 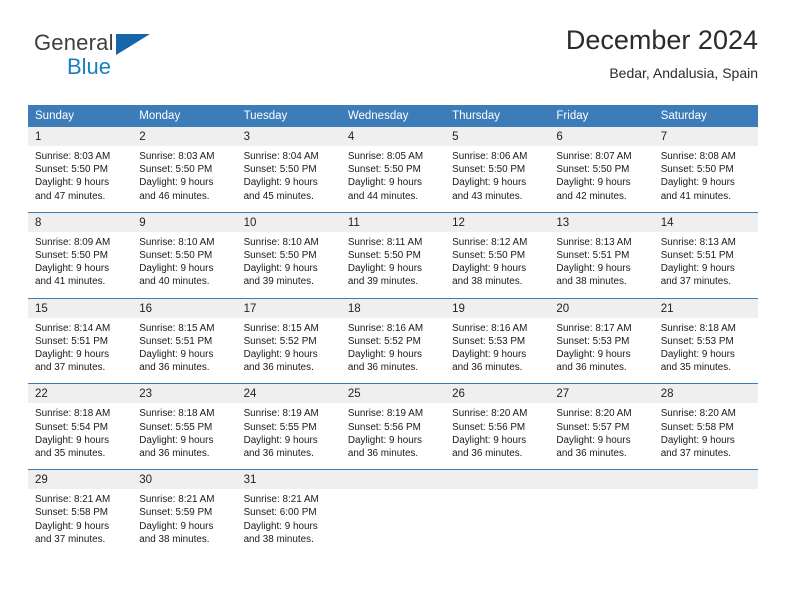 I want to click on sunset-text: Sunset: 5:58 PM, so click(x=697, y=427).